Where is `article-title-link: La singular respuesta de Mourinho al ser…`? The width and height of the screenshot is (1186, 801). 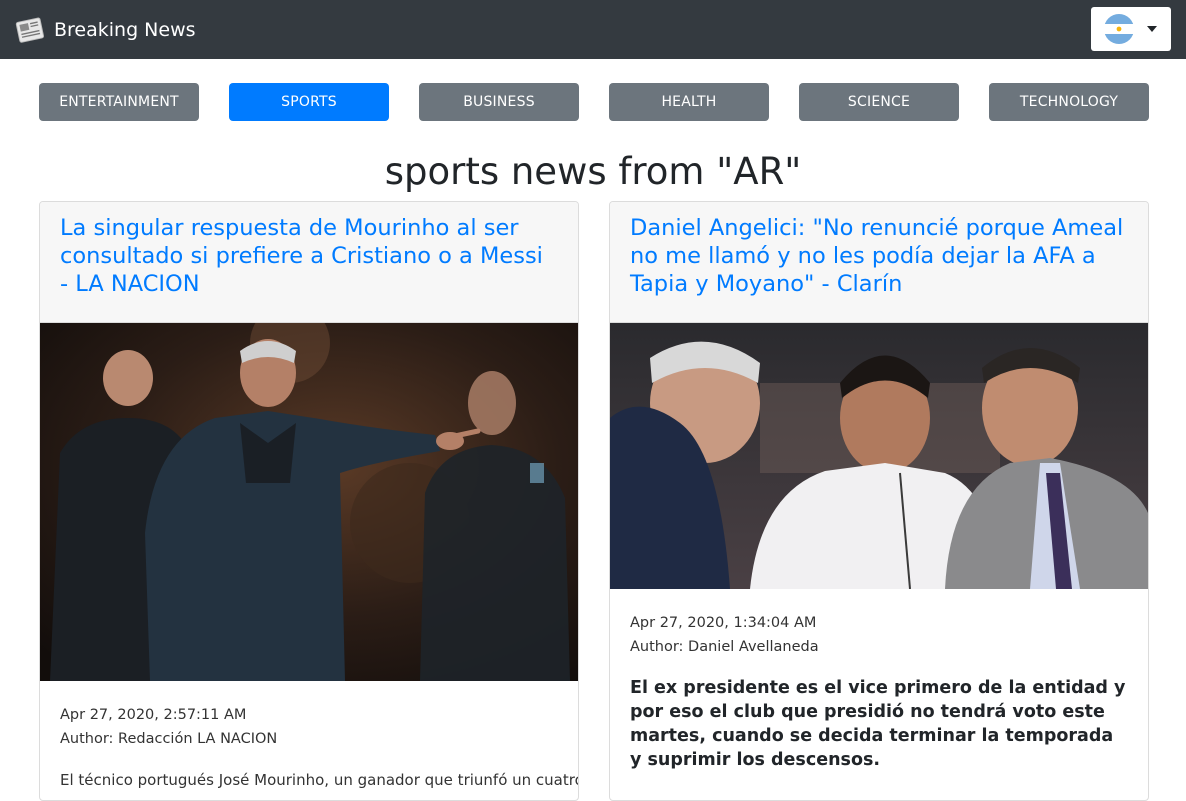 article-title-link: La singular respuesta de Mourinho al ser… is located at coordinates (309, 256).